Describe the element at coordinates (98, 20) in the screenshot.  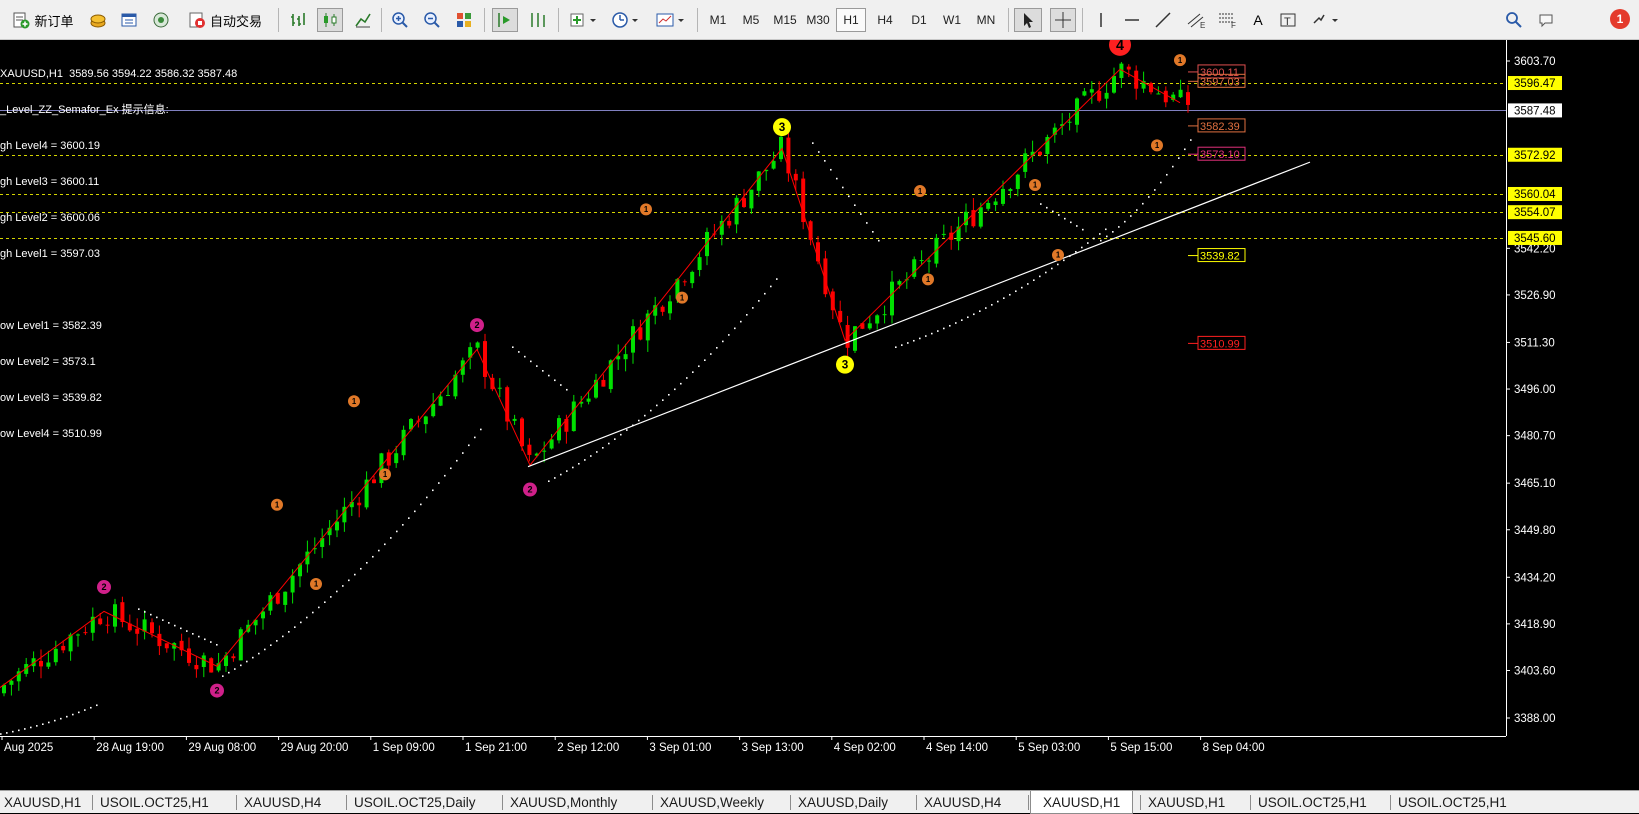
I see `market-watch-button` at that location.